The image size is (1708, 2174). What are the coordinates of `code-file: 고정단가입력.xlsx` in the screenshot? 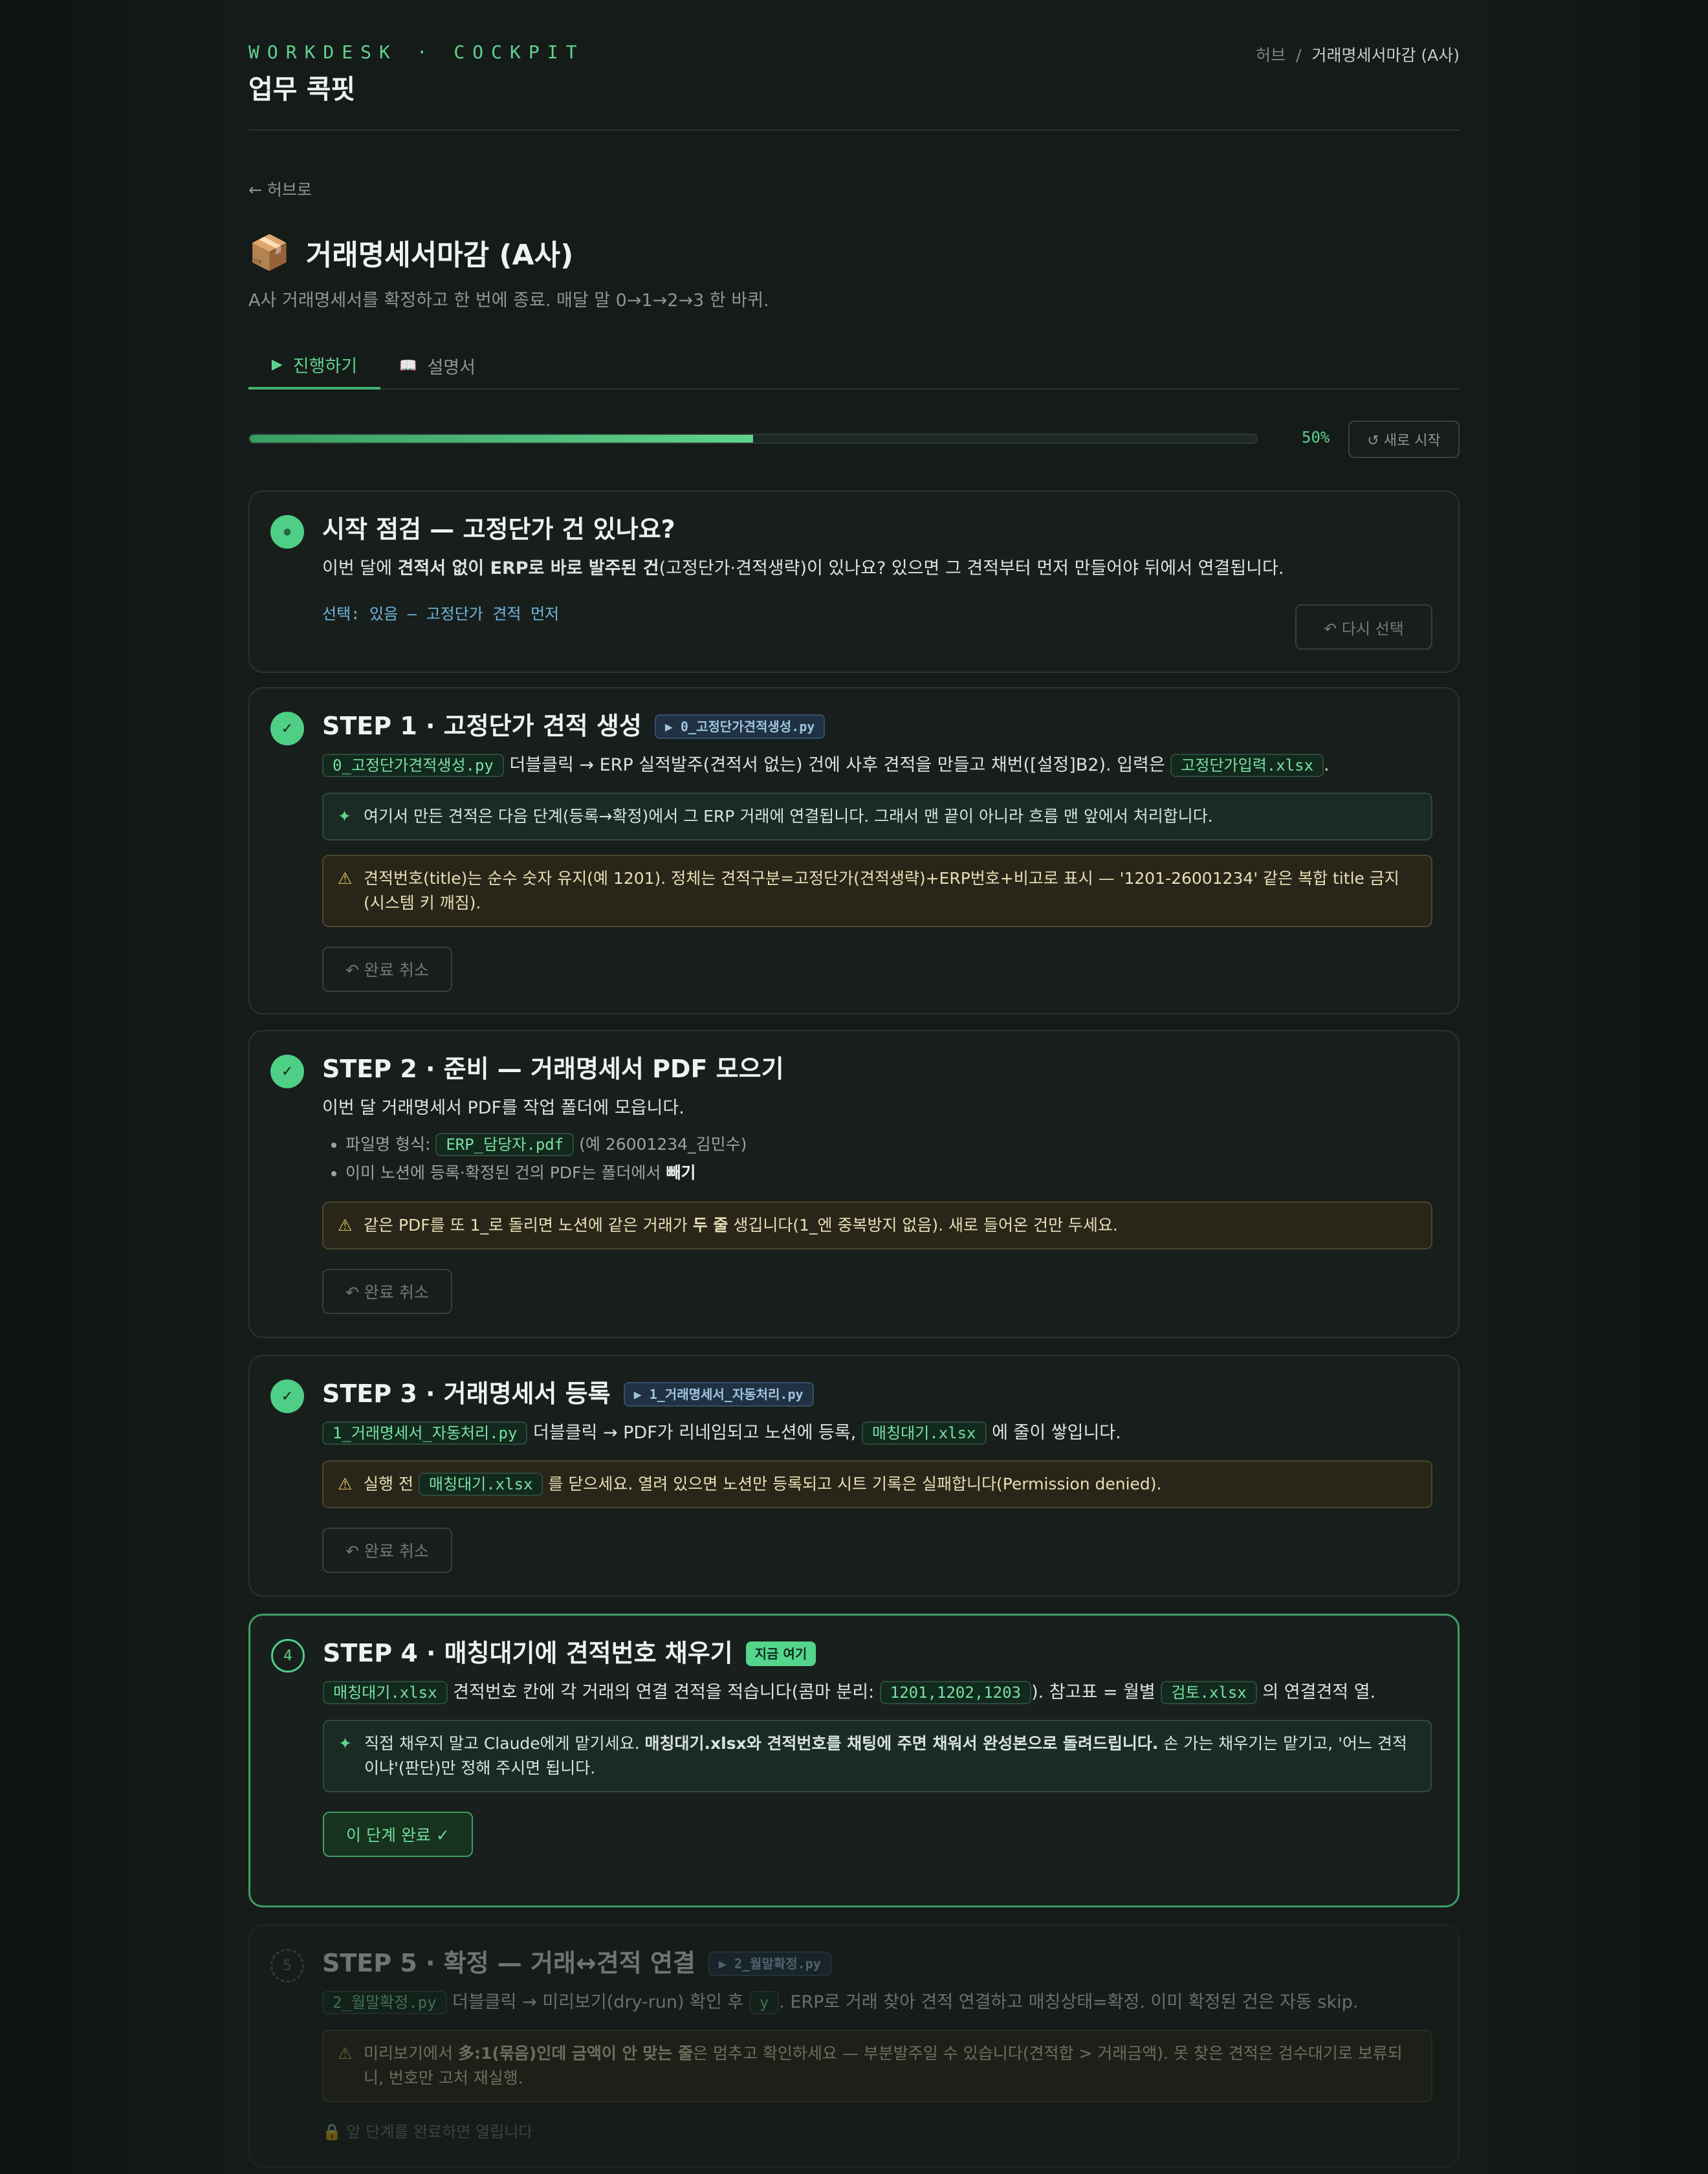 It's located at (1247, 766).